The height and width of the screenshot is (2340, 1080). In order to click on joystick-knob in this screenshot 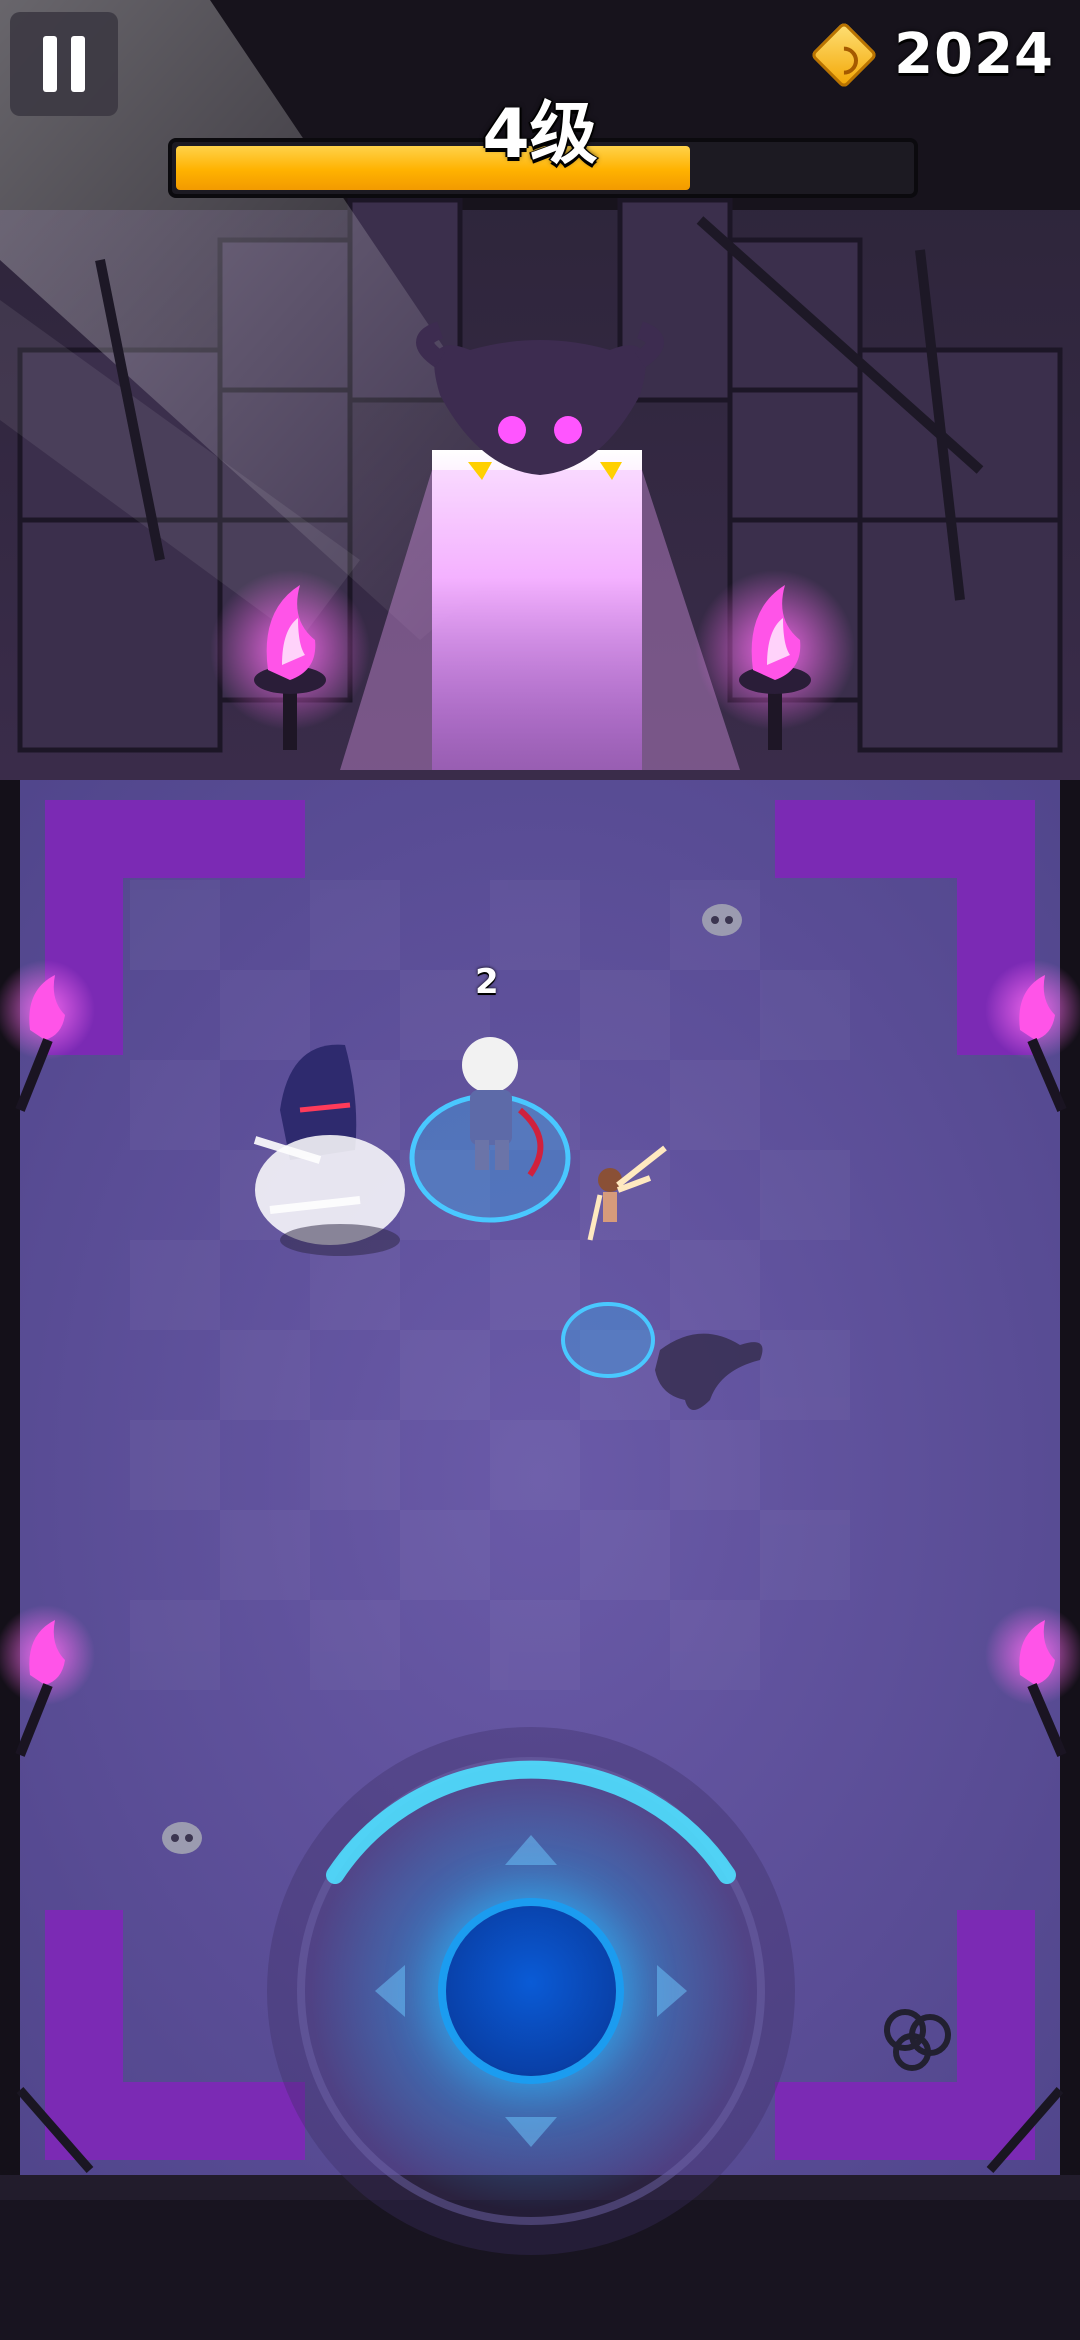, I will do `click(531, 1991)`.